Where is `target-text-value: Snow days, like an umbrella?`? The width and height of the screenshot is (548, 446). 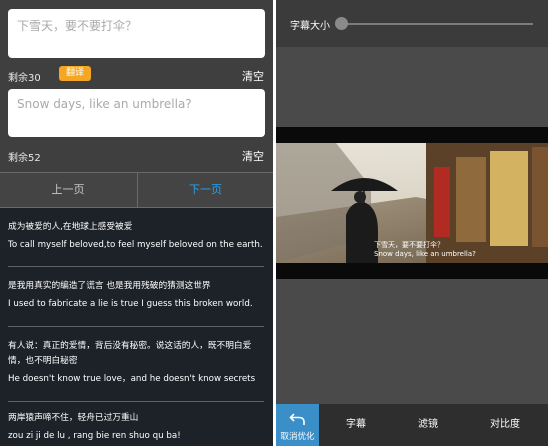 target-text-value: Snow days, like an umbrella? is located at coordinates (104, 104).